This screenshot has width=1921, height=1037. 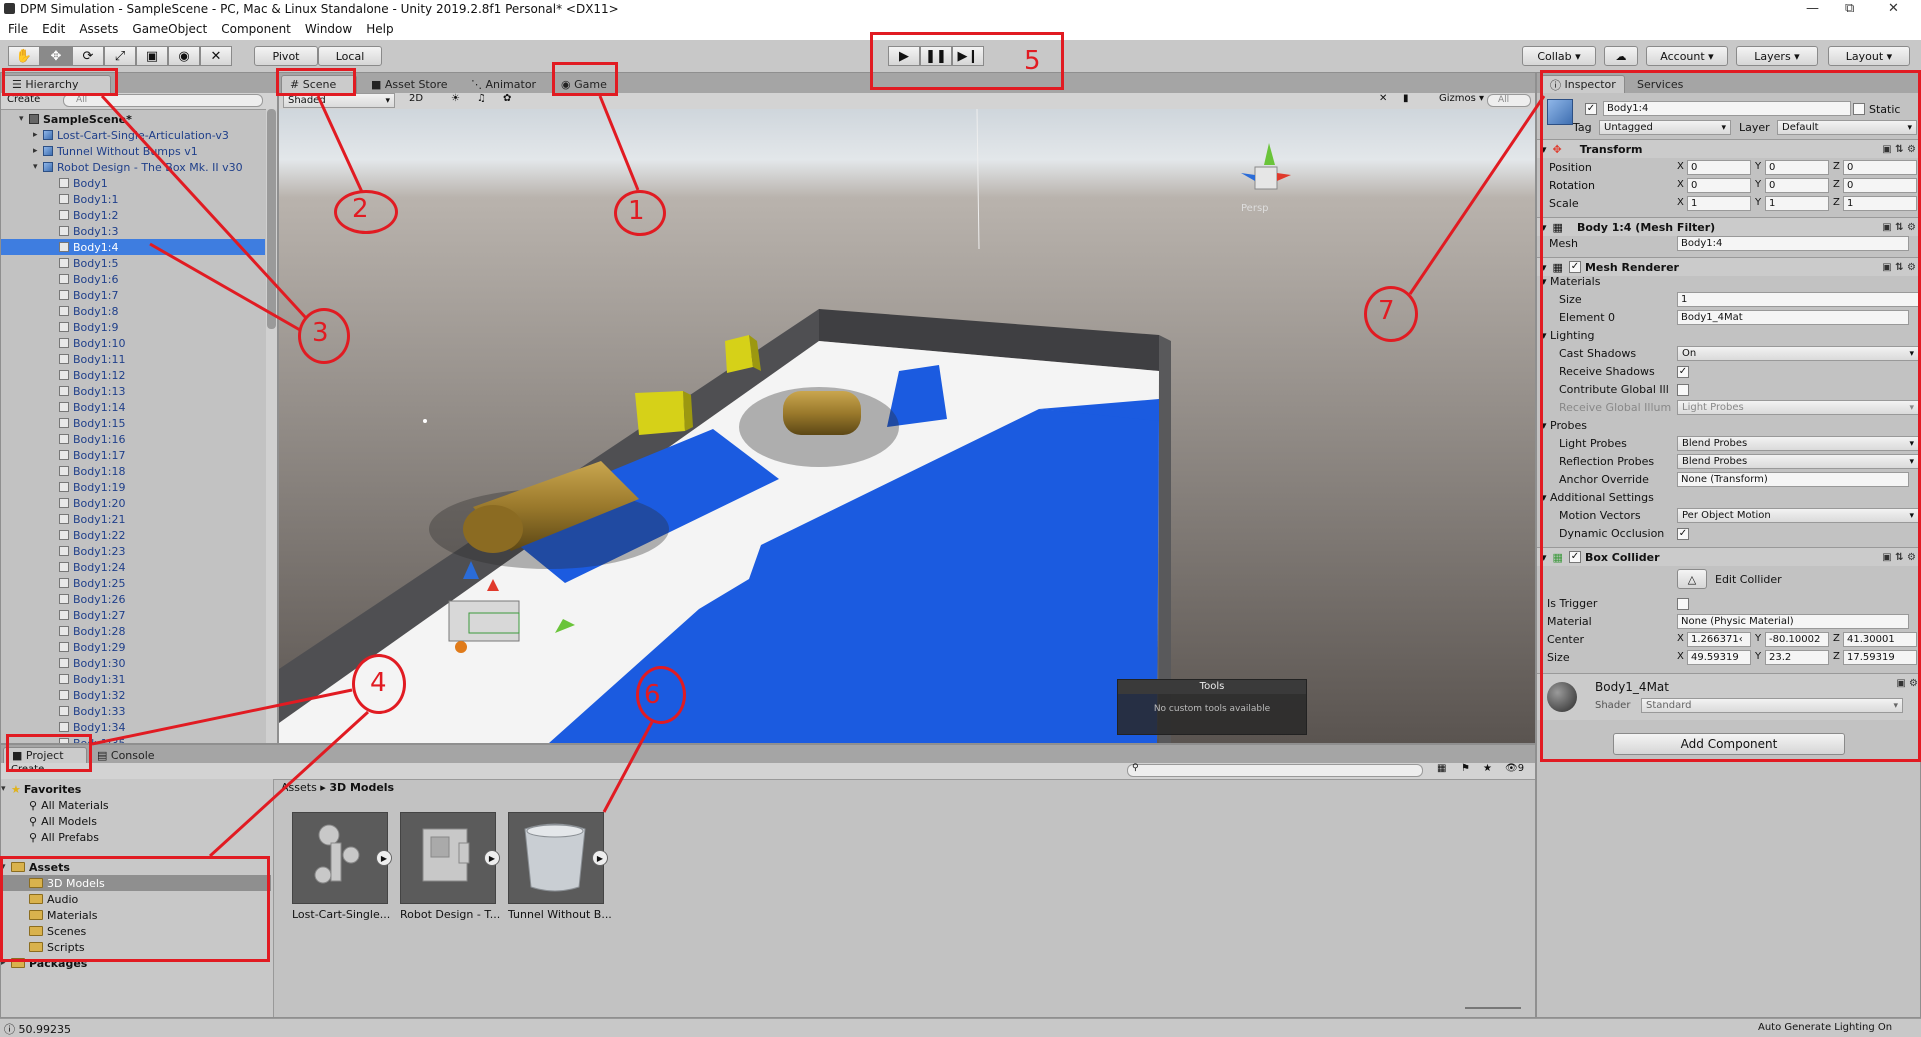 What do you see at coordinates (1849, 8) in the screenshot?
I see `maximize-button: ⧉` at bounding box center [1849, 8].